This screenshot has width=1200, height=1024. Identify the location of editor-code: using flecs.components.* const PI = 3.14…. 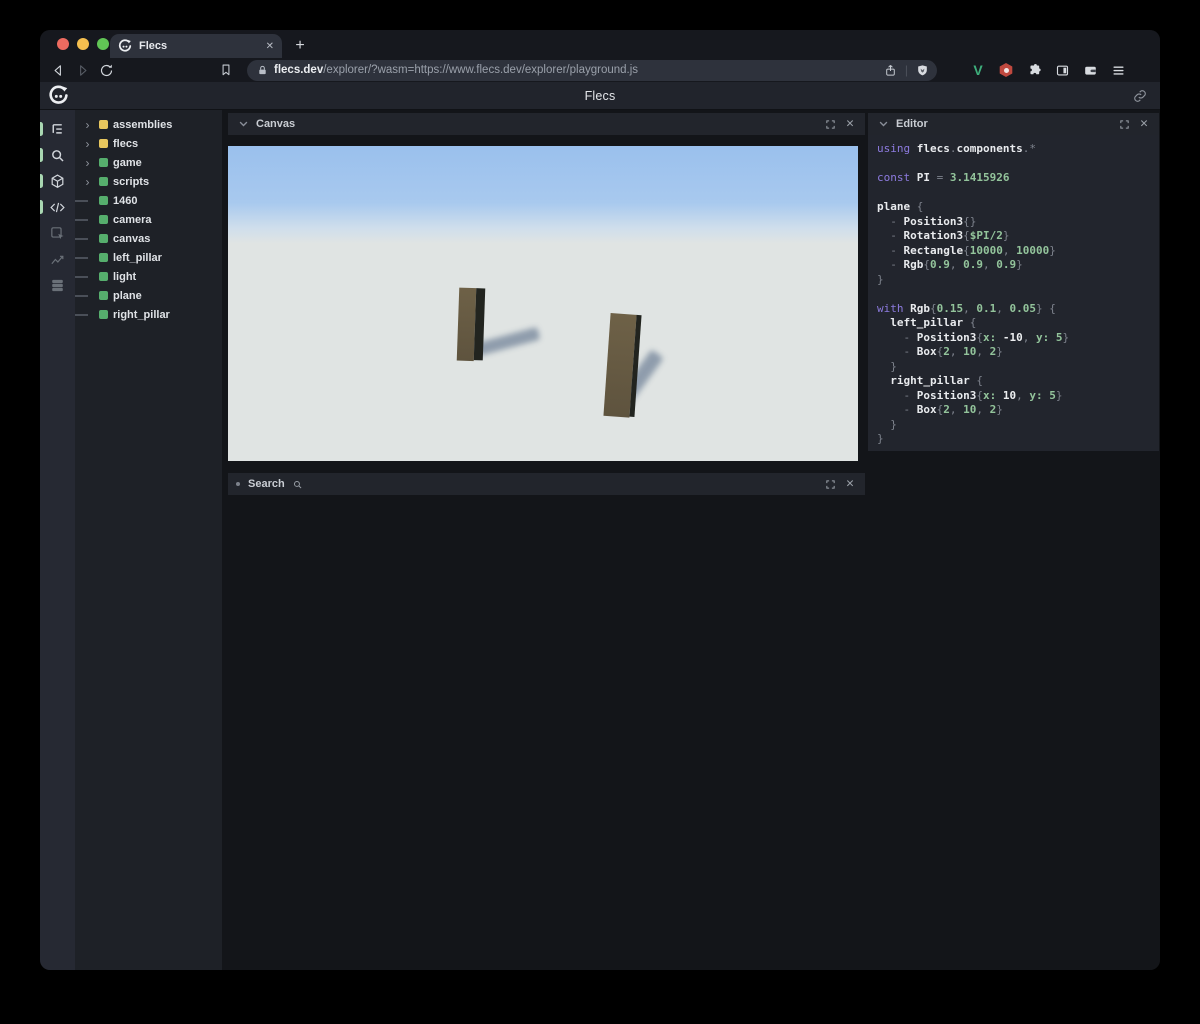
(1013, 293).